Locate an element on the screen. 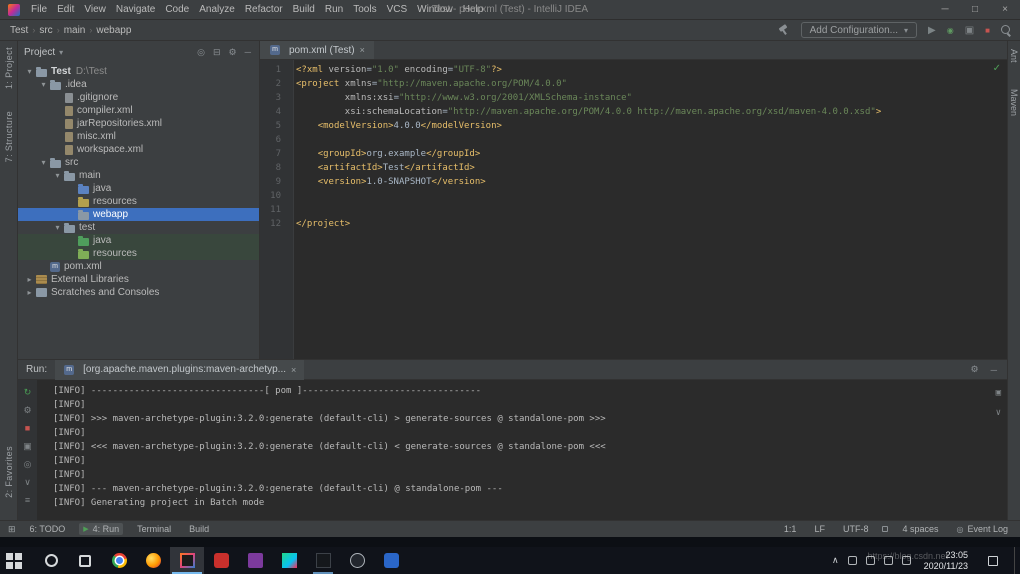 The width and height of the screenshot is (1020, 574). locate-file-icon: ◎ is located at coordinates (201, 52).